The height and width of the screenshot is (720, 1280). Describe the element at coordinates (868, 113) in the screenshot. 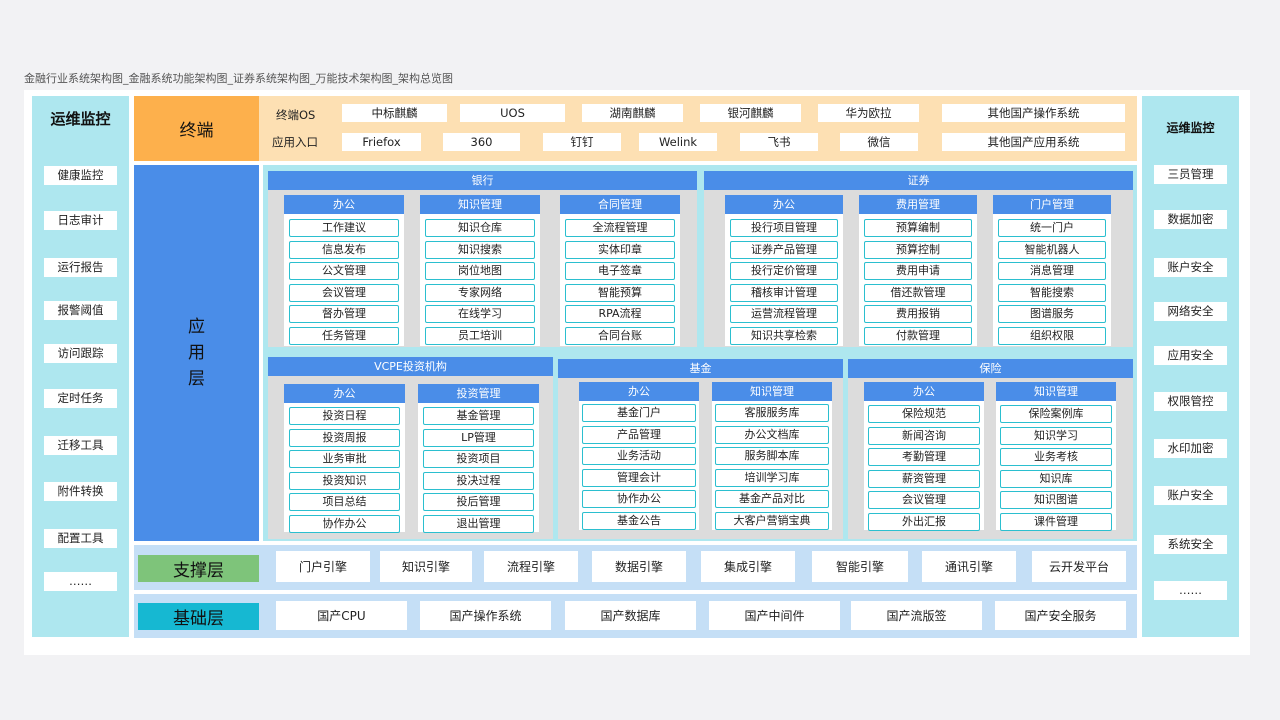

I see `terminal-os-item: 华为欧拉` at that location.